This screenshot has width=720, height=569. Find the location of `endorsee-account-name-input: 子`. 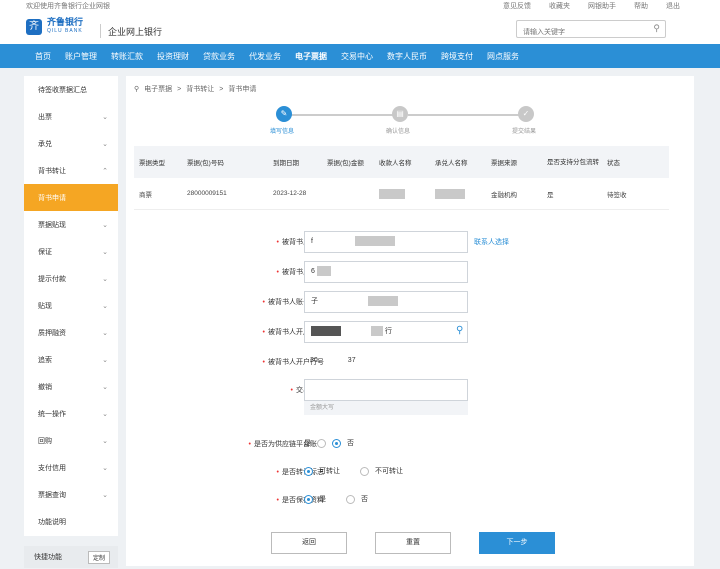

endorsee-account-name-input: 子 is located at coordinates (386, 302).